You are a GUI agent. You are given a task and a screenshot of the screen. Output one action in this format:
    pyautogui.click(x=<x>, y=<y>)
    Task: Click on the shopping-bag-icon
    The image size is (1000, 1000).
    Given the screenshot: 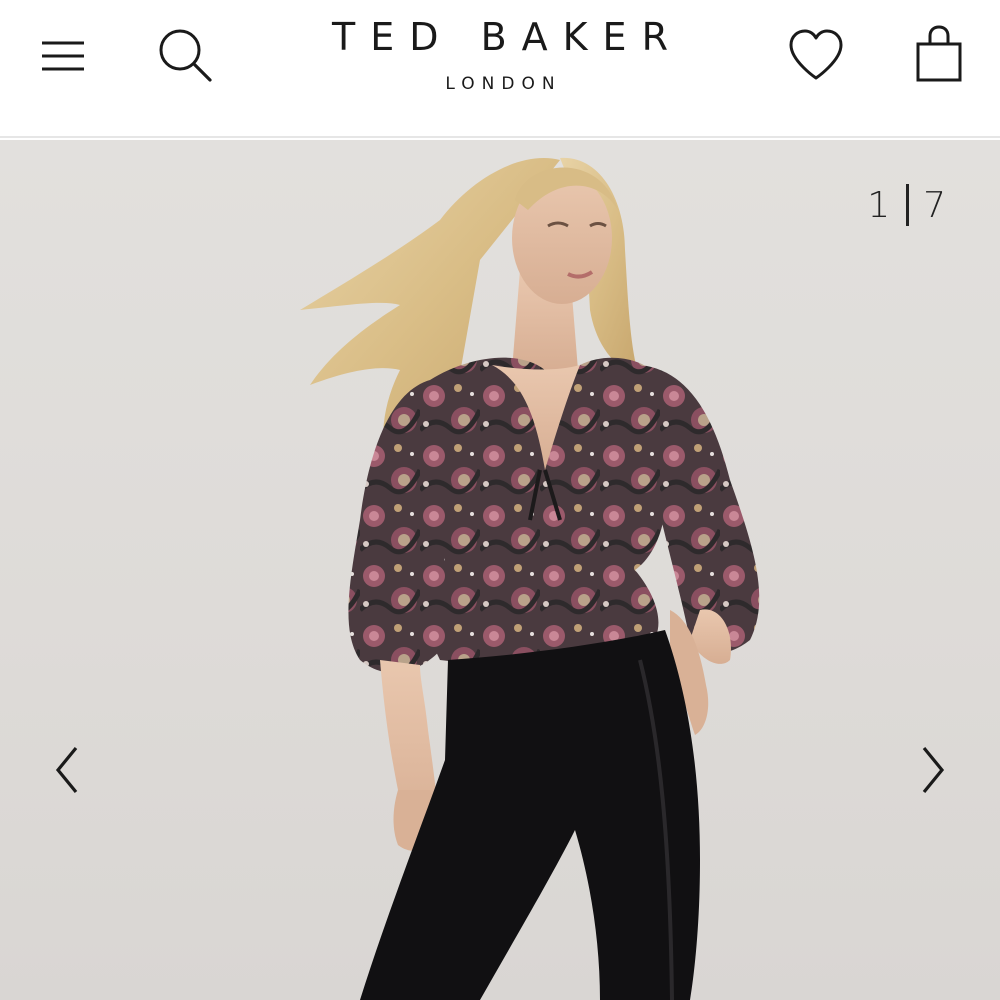 What is the action you would take?
    pyautogui.click(x=939, y=53)
    